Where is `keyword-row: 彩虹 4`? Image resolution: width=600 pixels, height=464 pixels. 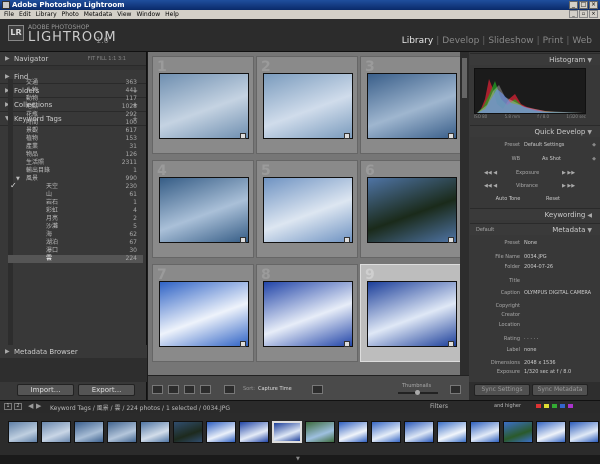
keyword-row: 彩虹 4 is located at coordinates (75, 211).